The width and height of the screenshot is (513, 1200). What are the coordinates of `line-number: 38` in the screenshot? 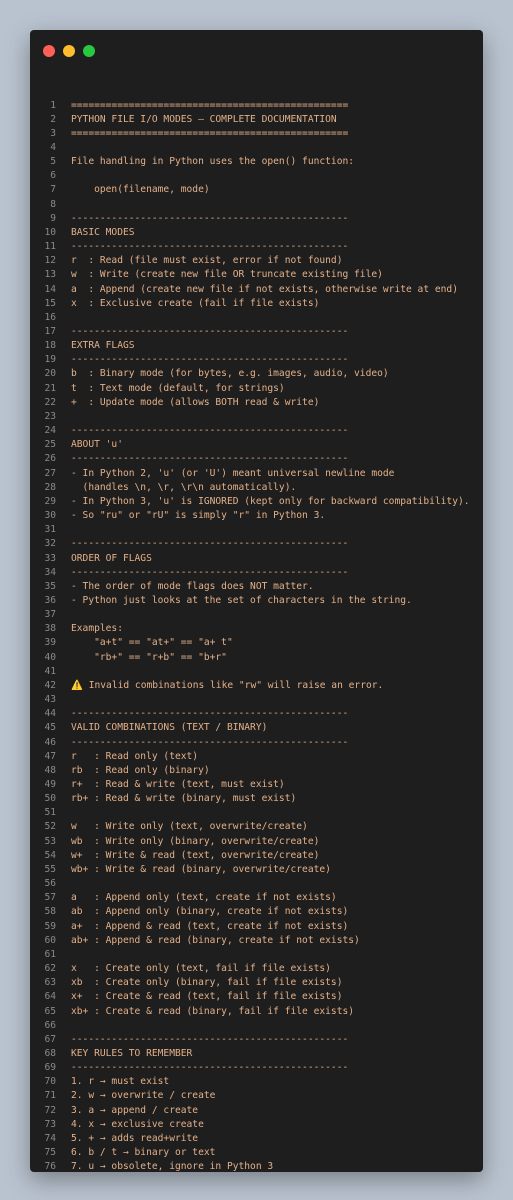 It's located at (50, 629).